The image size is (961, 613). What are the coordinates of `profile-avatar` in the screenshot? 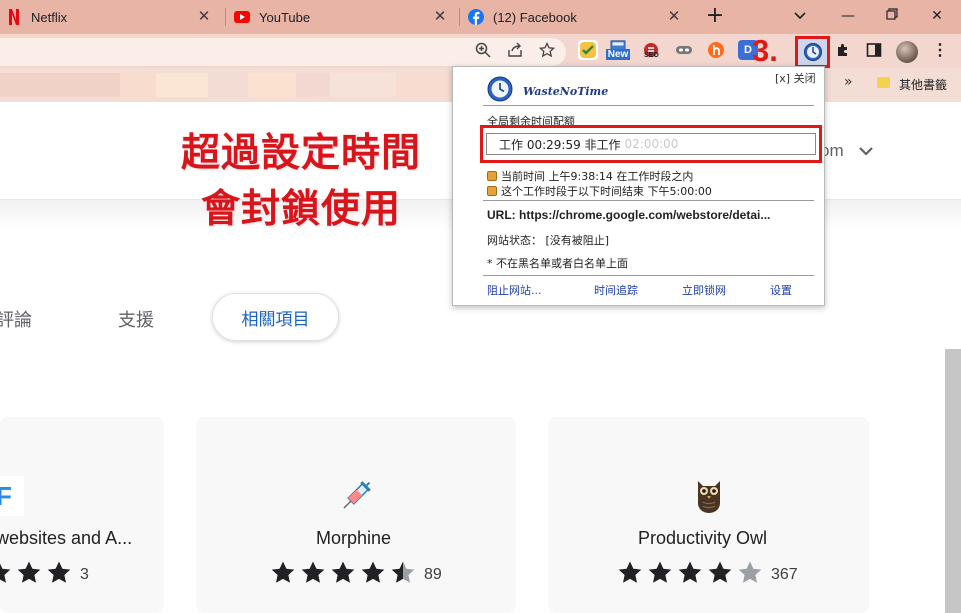 It's located at (907, 52).